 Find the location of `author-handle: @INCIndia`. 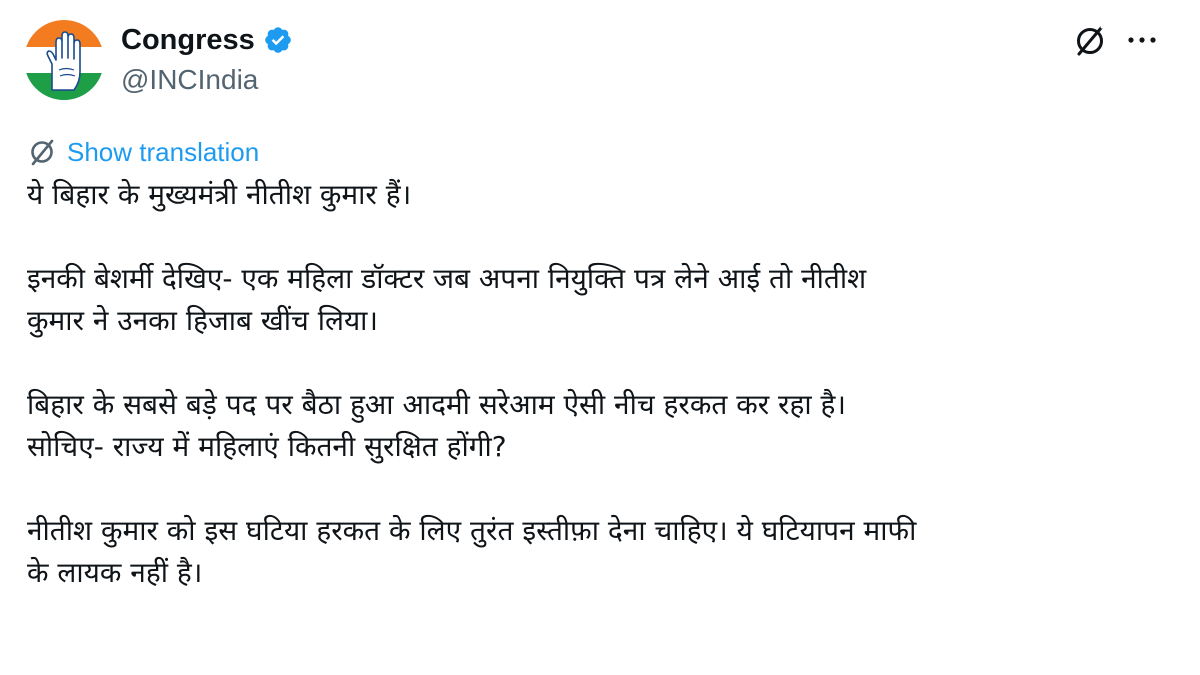

author-handle: @INCIndia is located at coordinates (189, 80).